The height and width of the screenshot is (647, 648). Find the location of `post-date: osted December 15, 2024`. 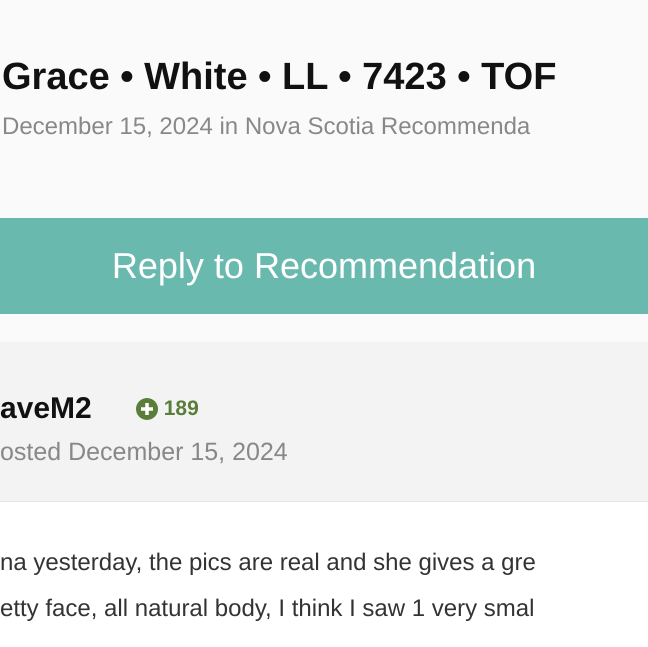

post-date: osted December 15, 2024 is located at coordinates (144, 452).